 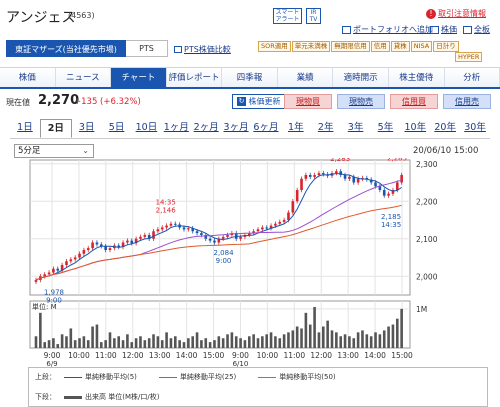 What do you see at coordinates (421, 309) in the screenshot?
I see `volume-tick-label: 1M` at bounding box center [421, 309].